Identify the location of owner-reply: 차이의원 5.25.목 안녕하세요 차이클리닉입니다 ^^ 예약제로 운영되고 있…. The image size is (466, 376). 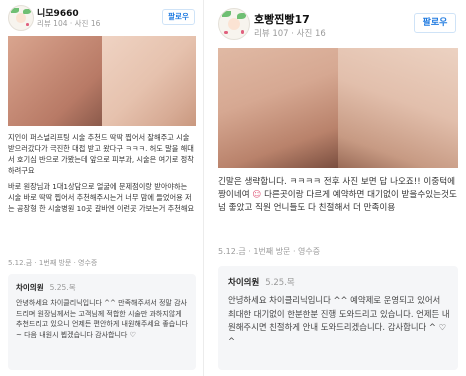
(338, 318).